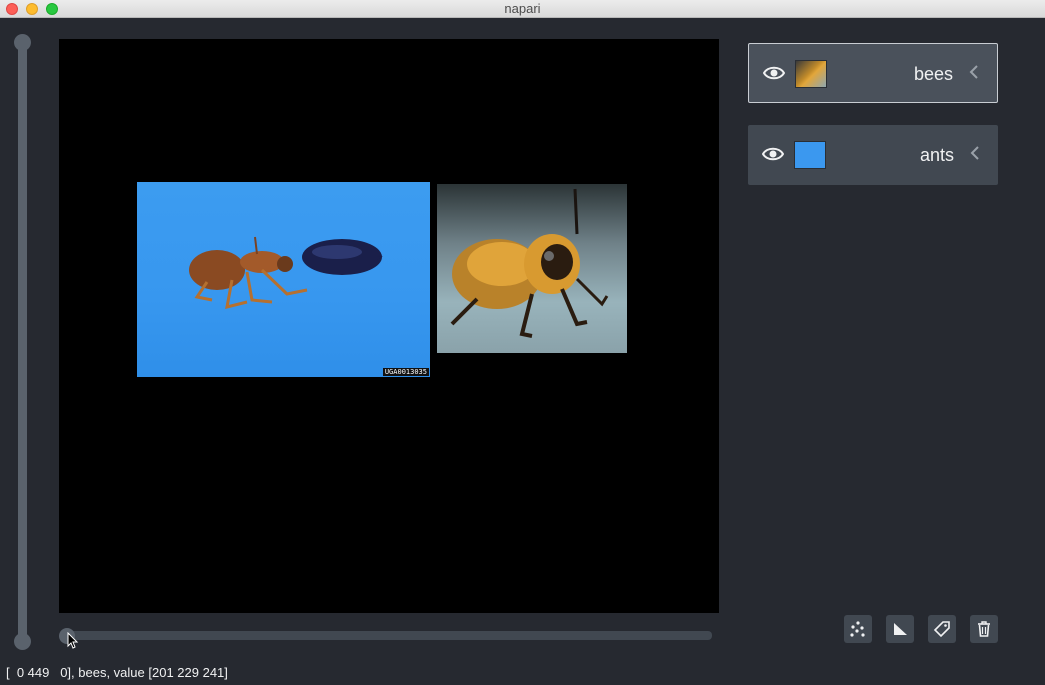 Image resolution: width=1045 pixels, height=685 pixels. Describe the element at coordinates (386, 635) in the screenshot. I see `horizontal-slider-track` at that location.